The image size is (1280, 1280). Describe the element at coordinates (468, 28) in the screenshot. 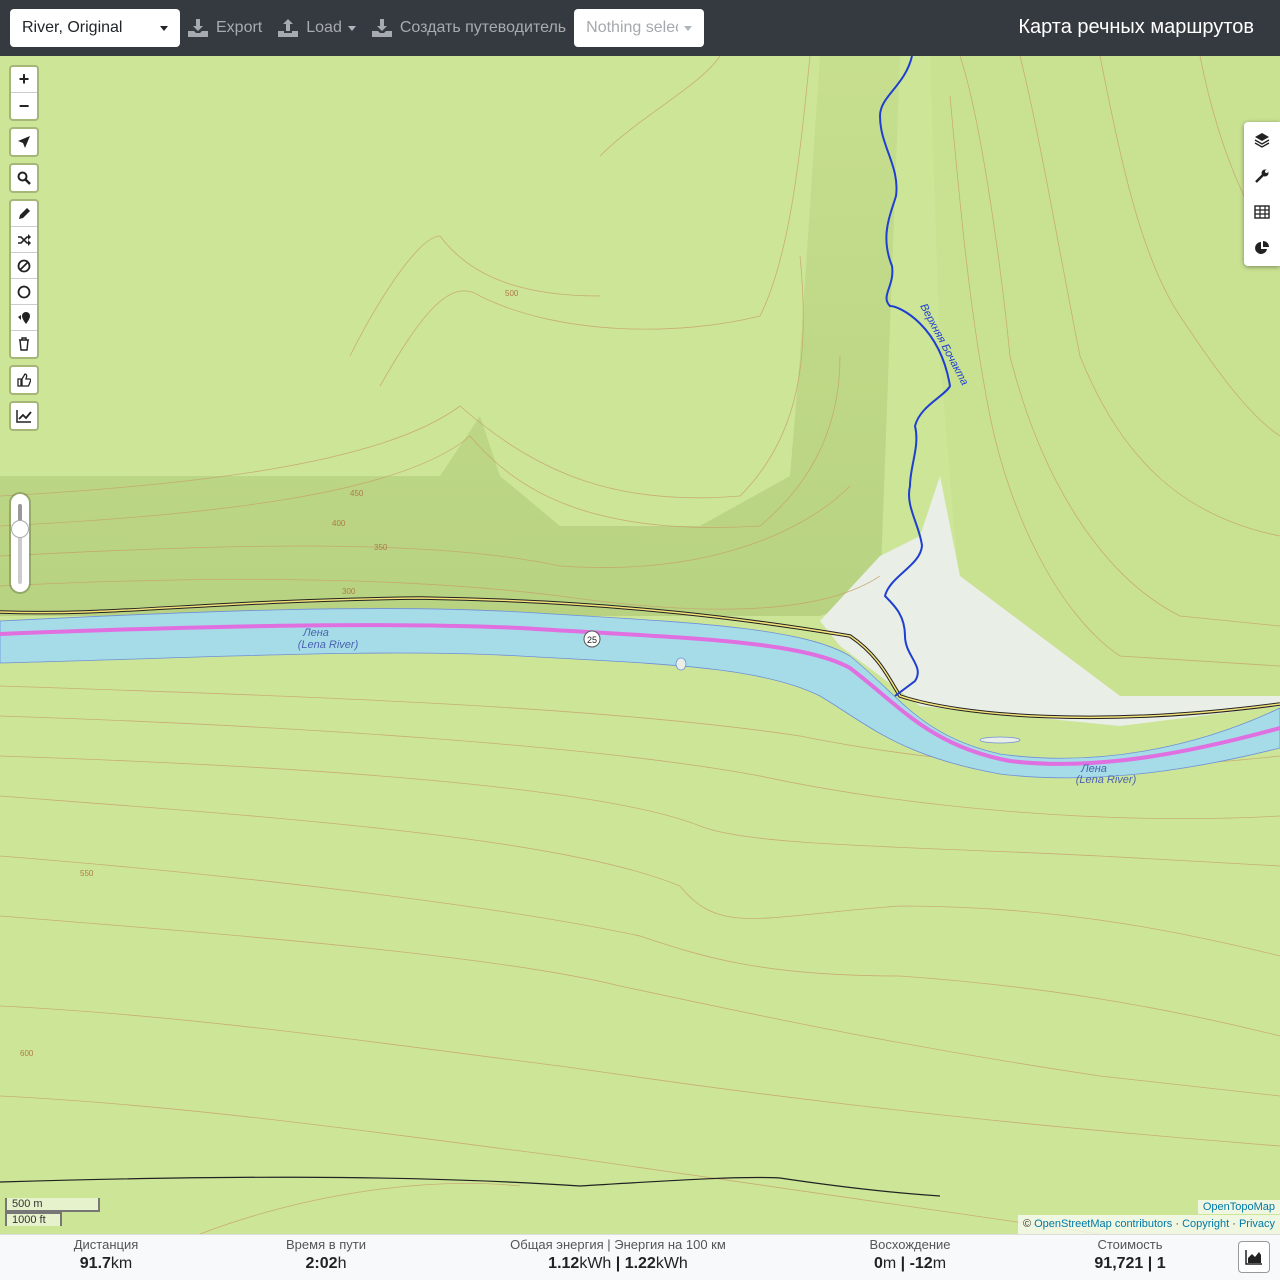

I see `create-guide-button: Создать путеводитель` at that location.